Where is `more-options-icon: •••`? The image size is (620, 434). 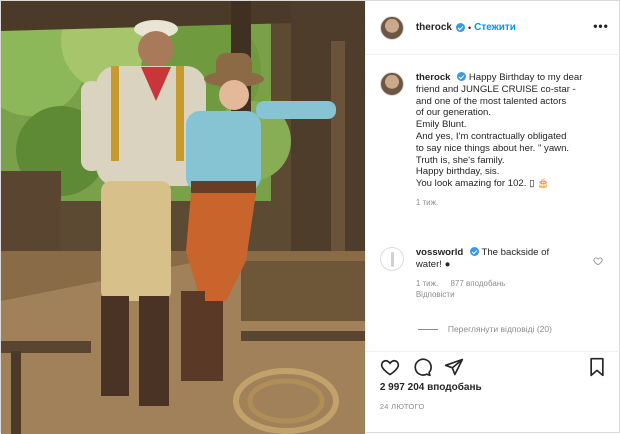 more-options-icon: ••• is located at coordinates (601, 26).